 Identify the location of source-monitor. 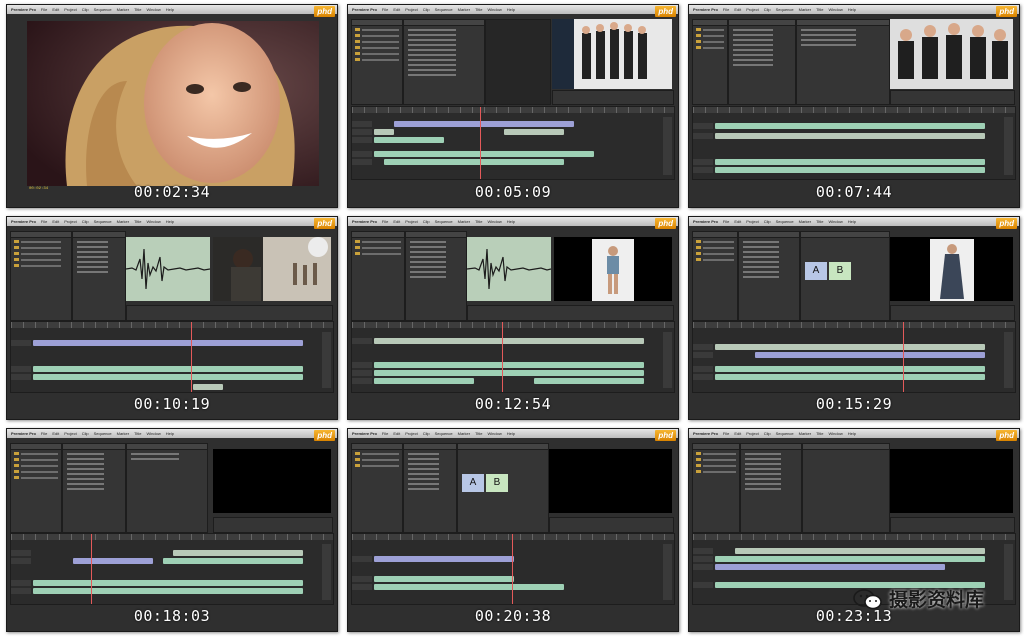
(518, 62).